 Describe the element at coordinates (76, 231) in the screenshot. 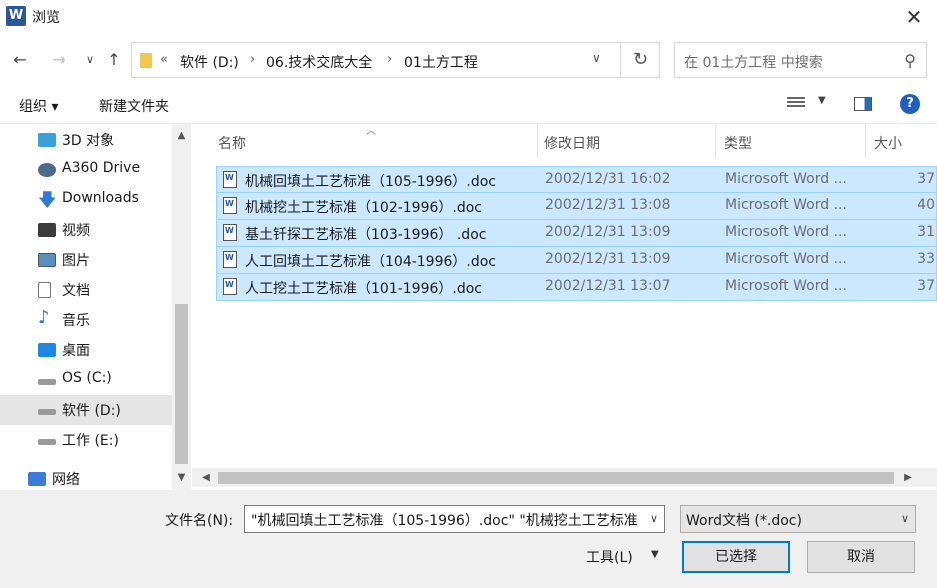

I see `sidebar-item-label: 视频` at that location.